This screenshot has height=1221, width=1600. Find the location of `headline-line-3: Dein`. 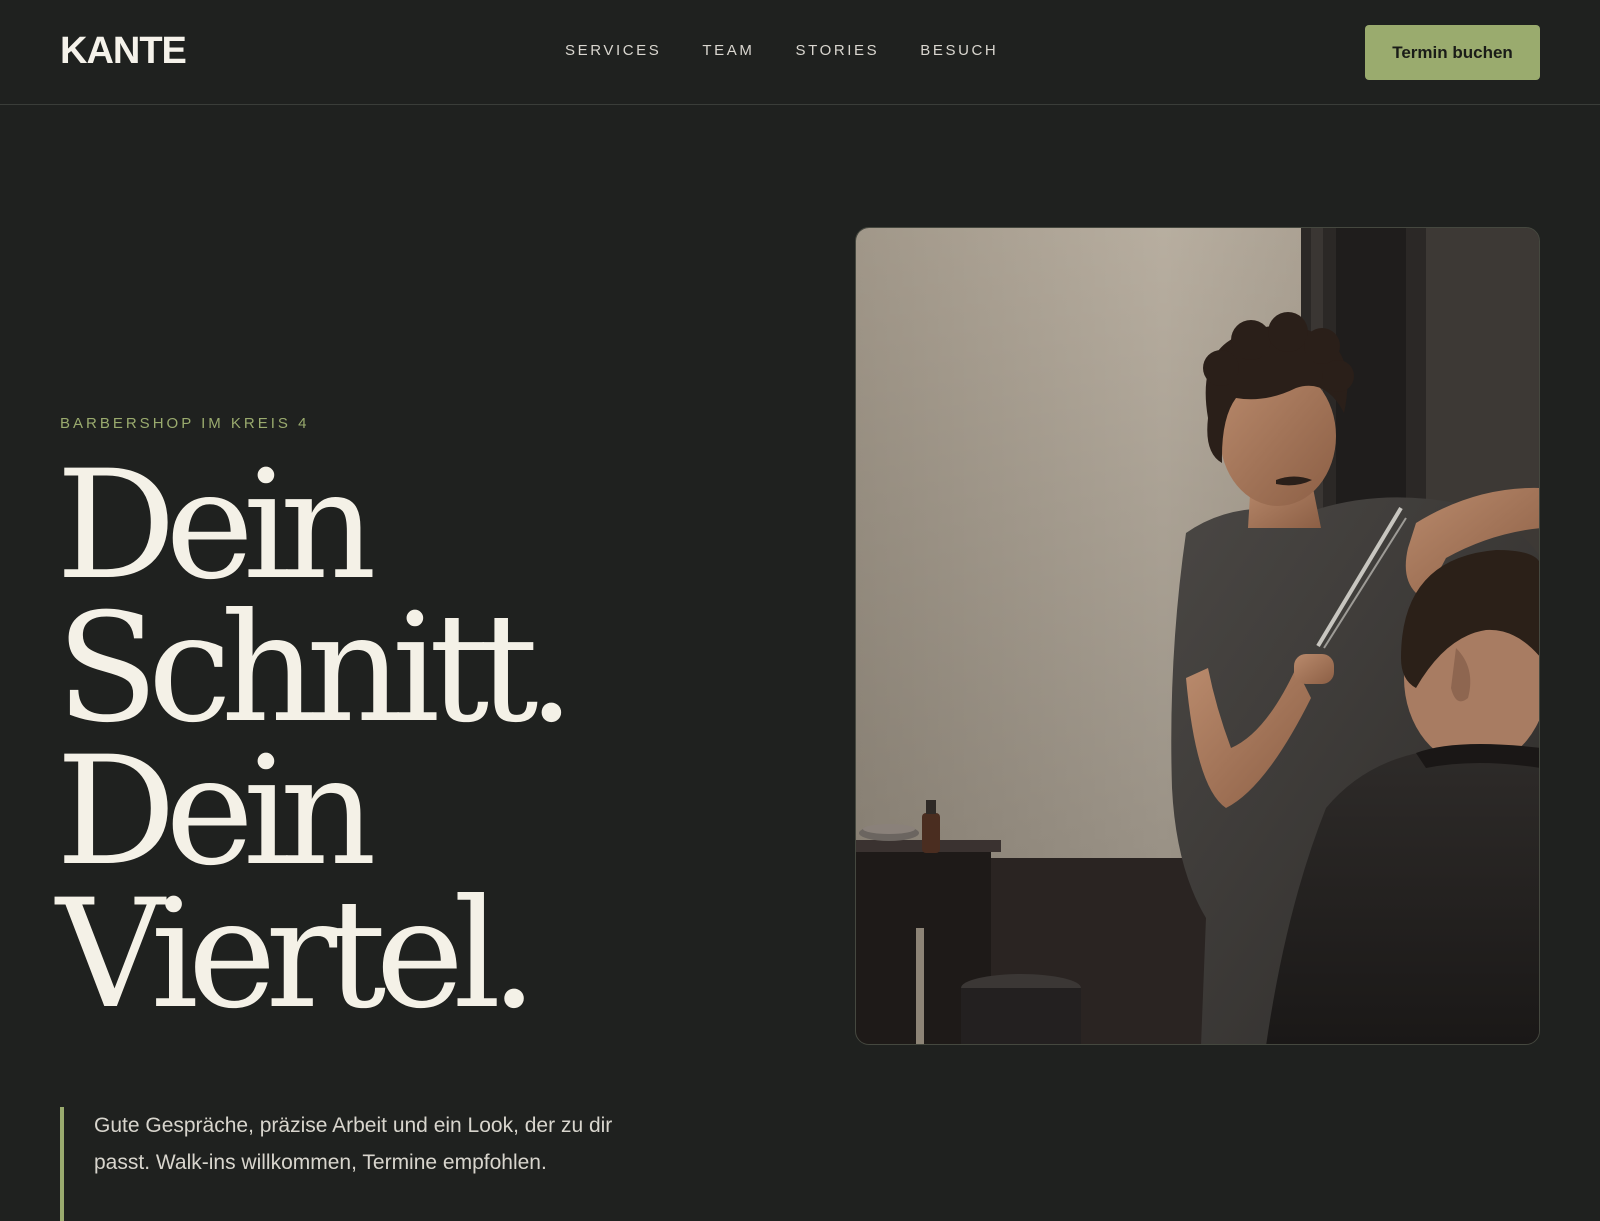

headline-line-3: Dein is located at coordinates (216, 812).